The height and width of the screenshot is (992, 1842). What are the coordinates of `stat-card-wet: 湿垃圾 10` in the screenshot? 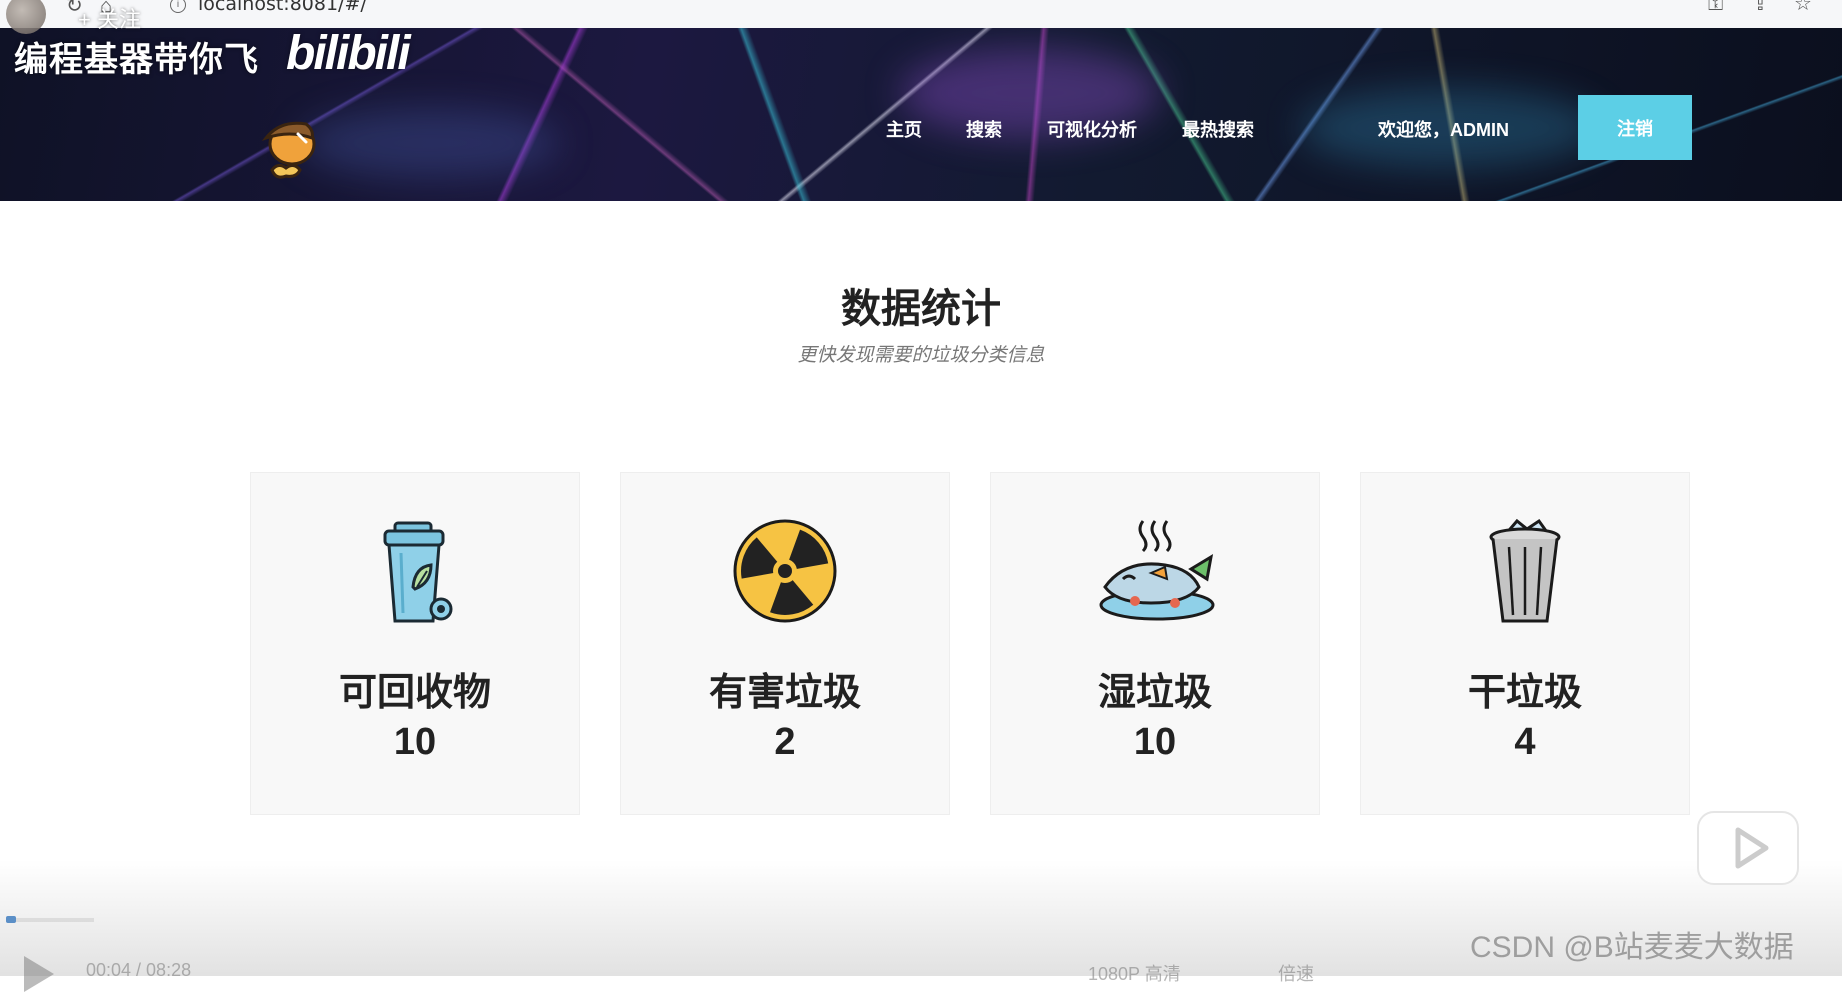 It's located at (1155, 643).